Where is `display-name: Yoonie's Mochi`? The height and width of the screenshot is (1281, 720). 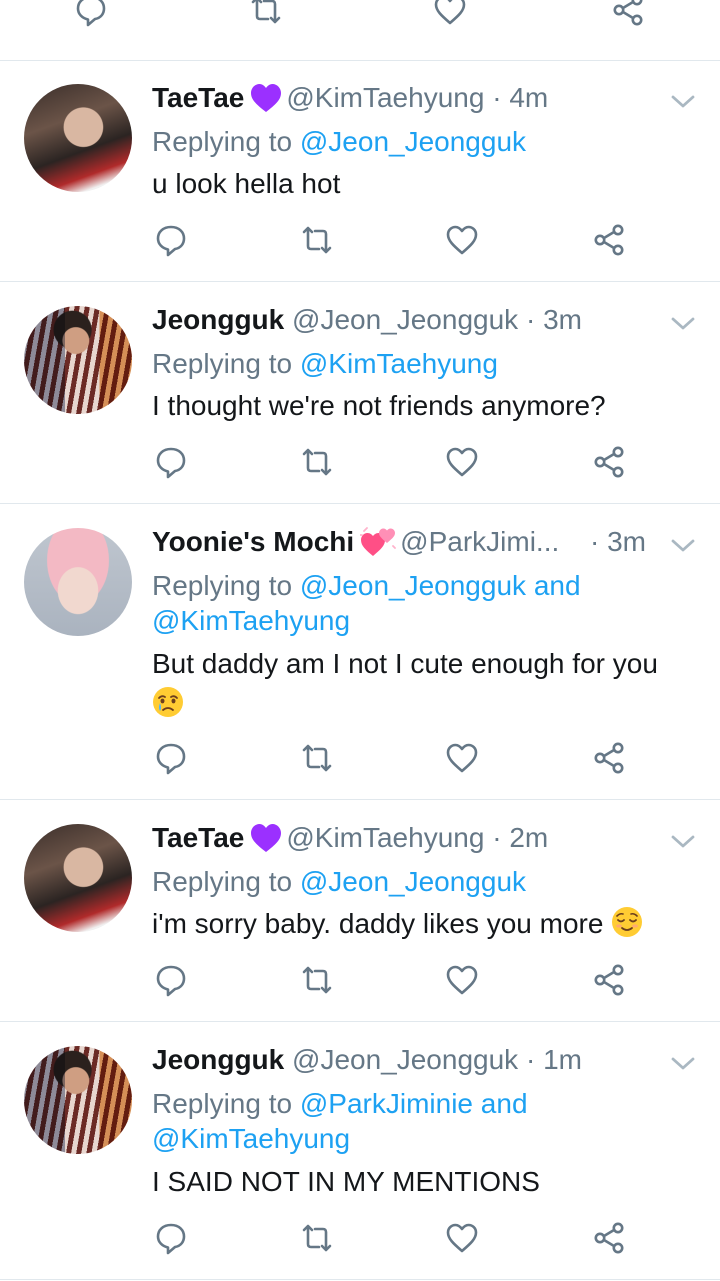
display-name: Yoonie's Mochi is located at coordinates (253, 541).